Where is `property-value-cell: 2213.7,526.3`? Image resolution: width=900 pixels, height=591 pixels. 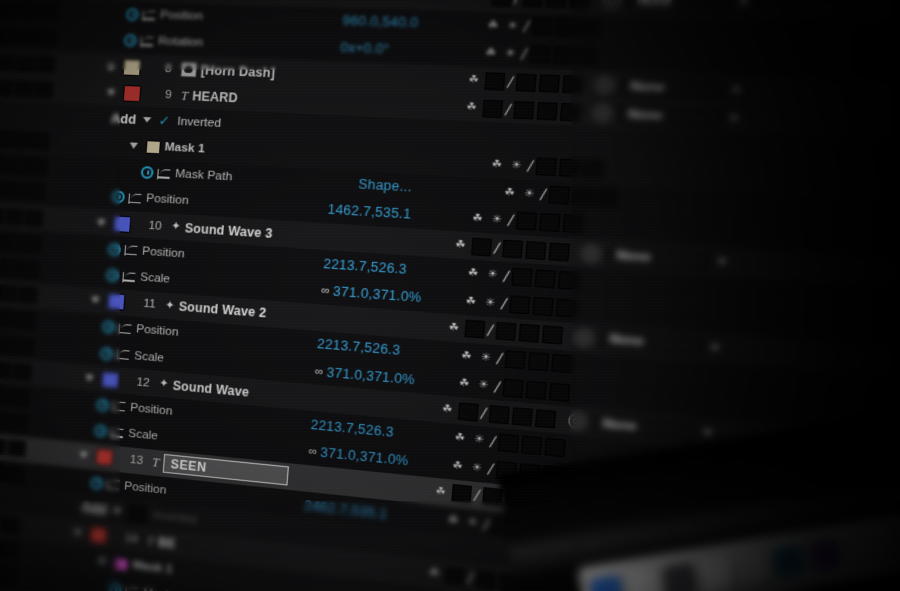
property-value-cell: 2213.7,526.3 is located at coordinates (390, 268).